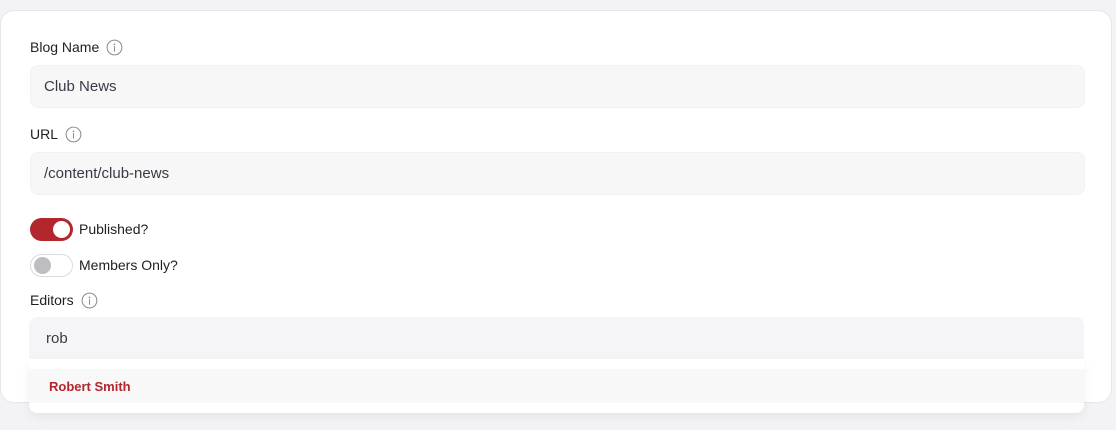  What do you see at coordinates (51, 229) in the screenshot?
I see `published-toggle` at bounding box center [51, 229].